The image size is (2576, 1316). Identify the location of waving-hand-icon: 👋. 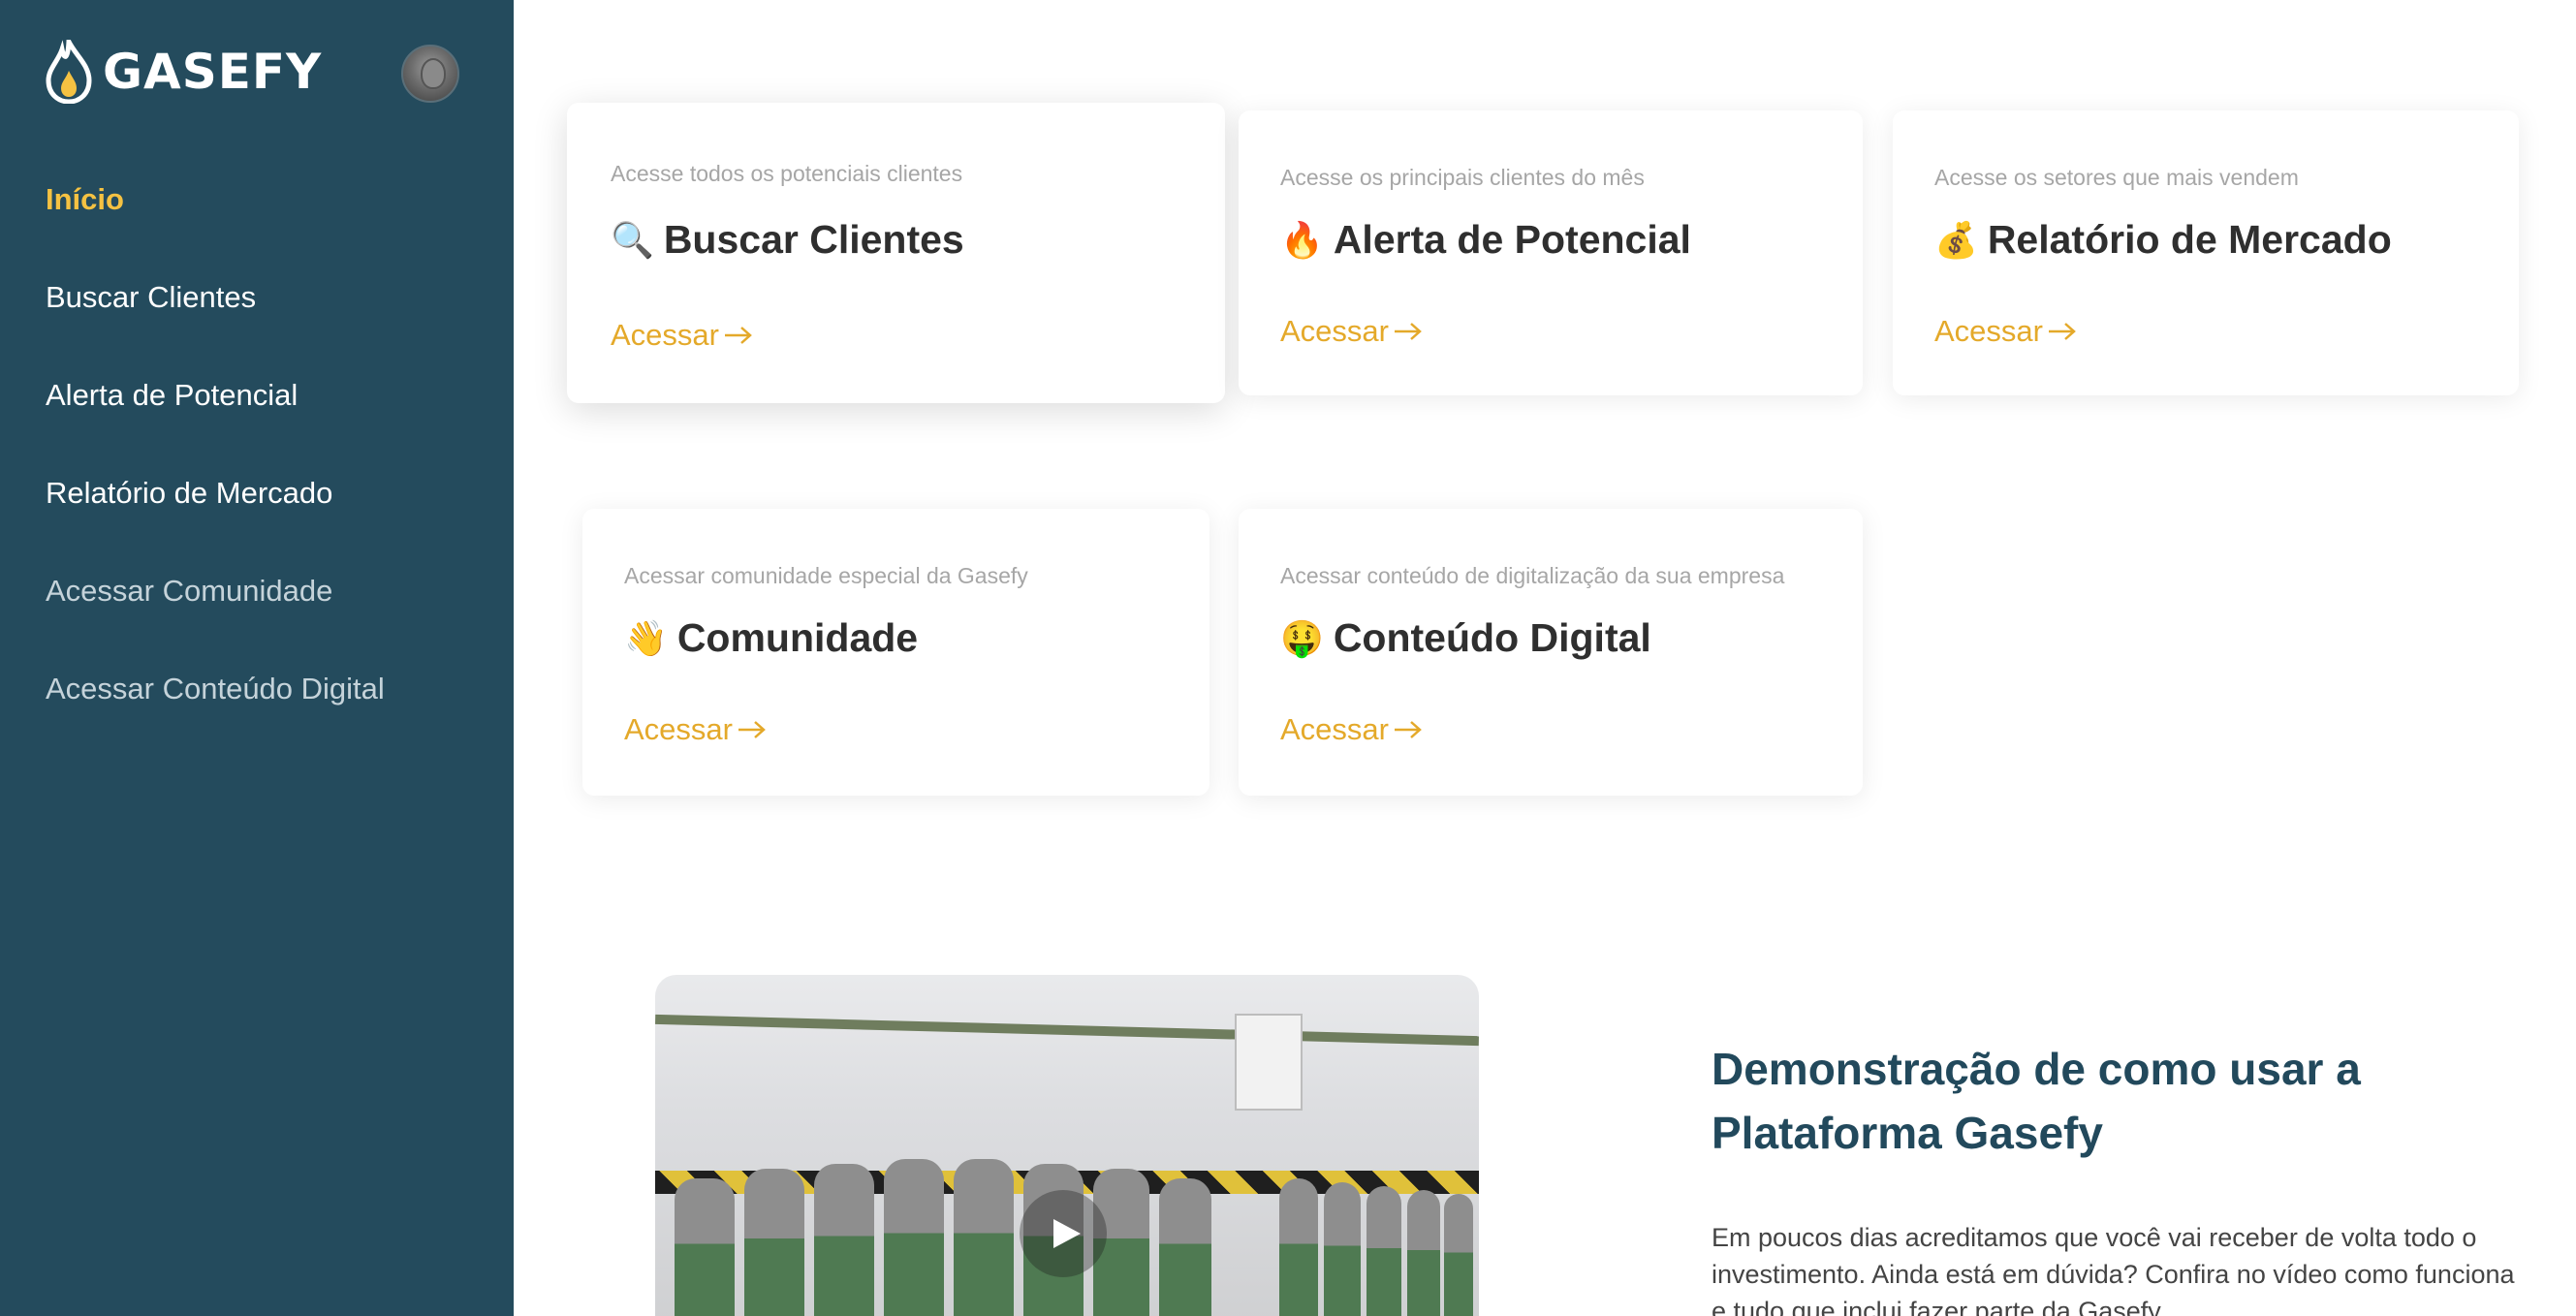
(646, 637).